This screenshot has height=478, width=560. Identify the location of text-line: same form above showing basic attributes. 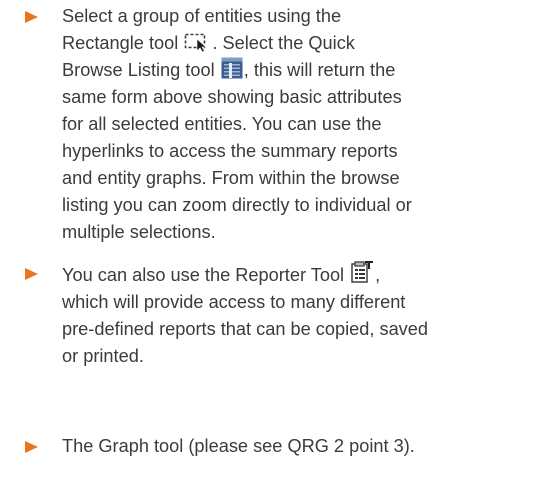
(232, 97).